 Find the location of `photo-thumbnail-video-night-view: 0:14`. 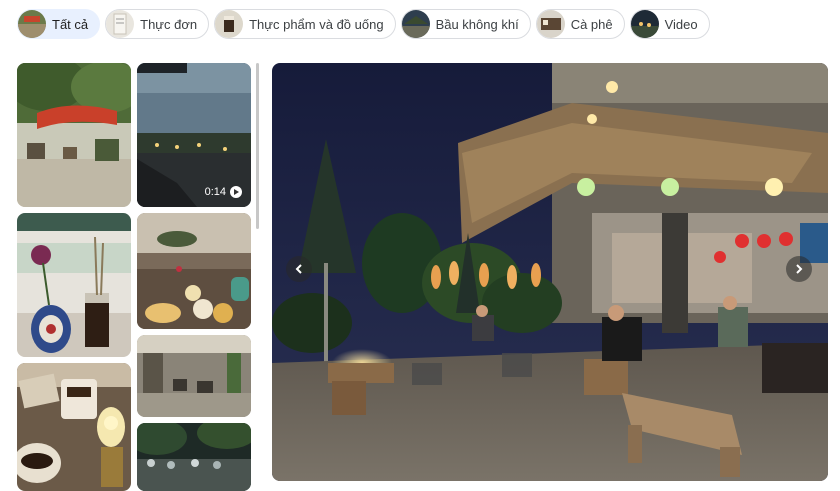

photo-thumbnail-video-night-view: 0:14 is located at coordinates (194, 135).